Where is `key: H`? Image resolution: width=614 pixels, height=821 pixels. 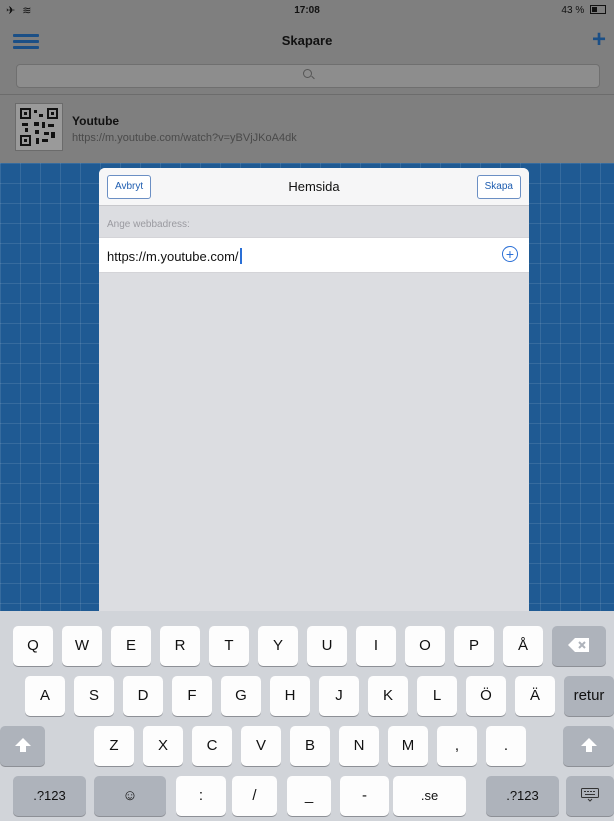
key: H is located at coordinates (290, 696).